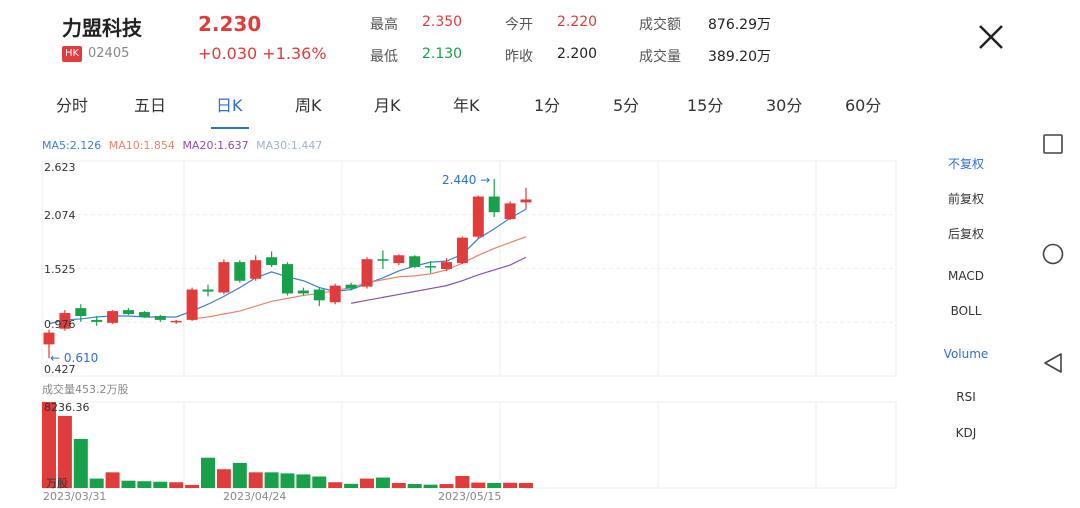 Image resolution: width=1080 pixels, height=508 pixels. What do you see at coordinates (255, 496) in the screenshot?
I see `x-date-label: 2023/04/24` at bounding box center [255, 496].